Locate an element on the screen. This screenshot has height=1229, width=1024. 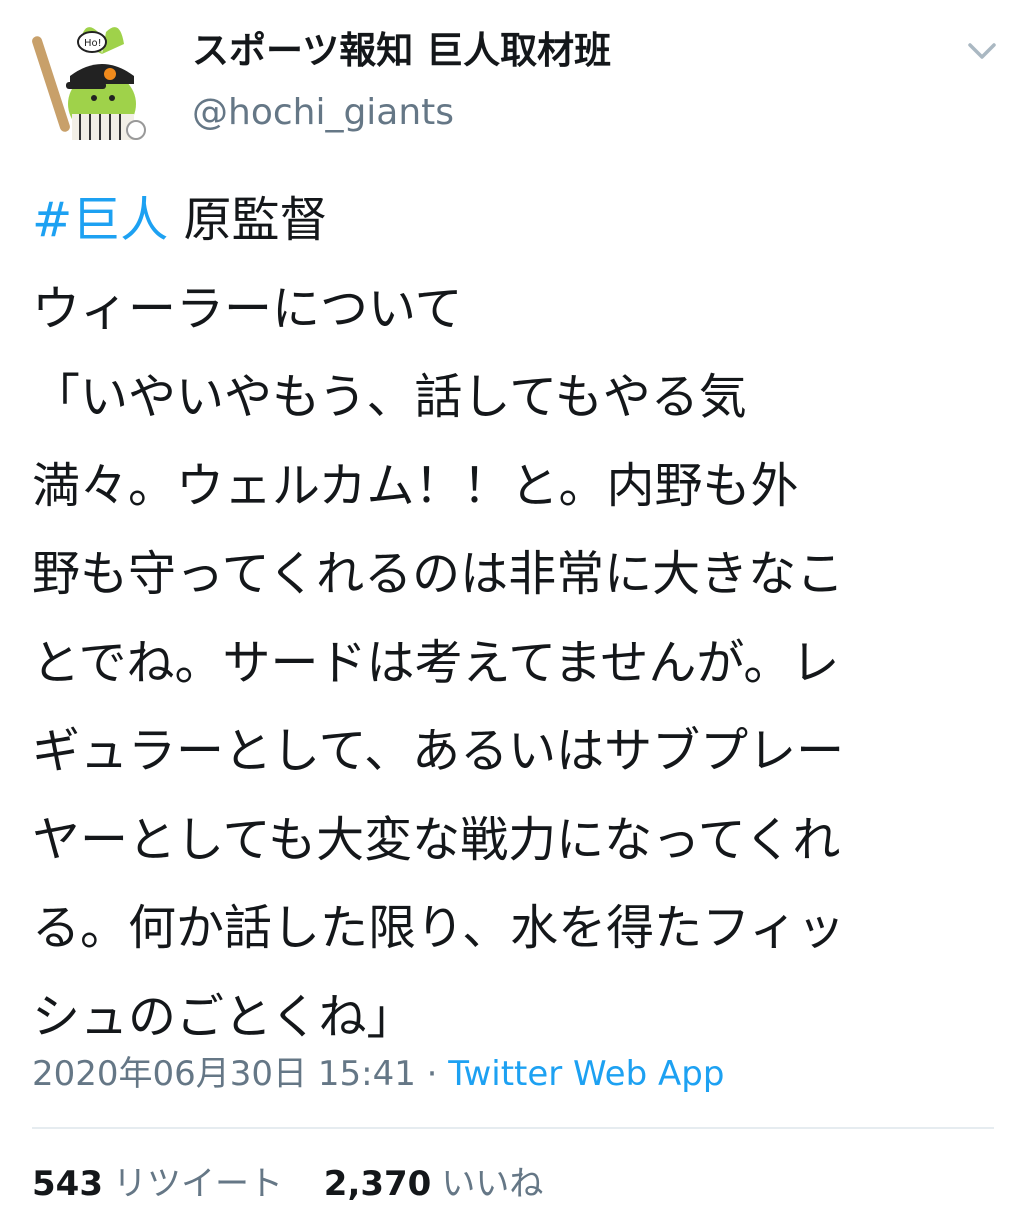
retweets-stat: 543 リツイート is located at coordinates (157, 1184).